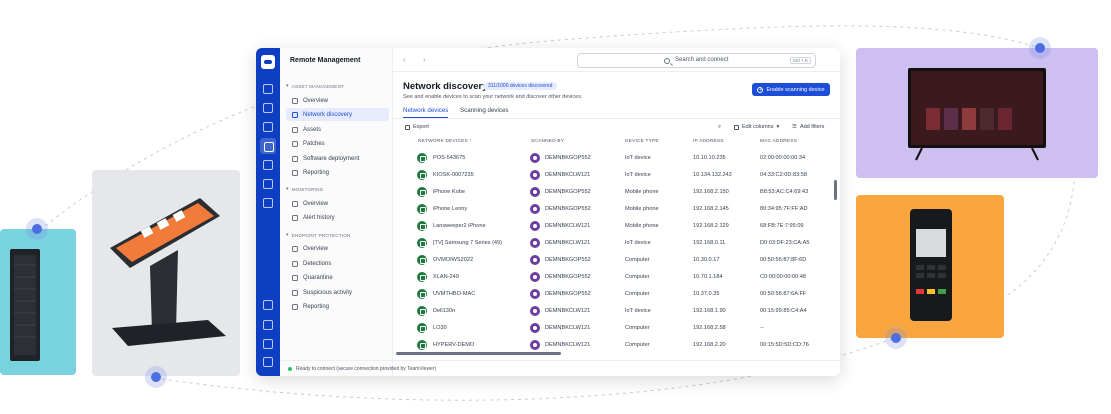 The height and width of the screenshot is (414, 1111). What do you see at coordinates (337, 114) in the screenshot?
I see `sidebar-item-network-discovery: Network discovery` at bounding box center [337, 114].